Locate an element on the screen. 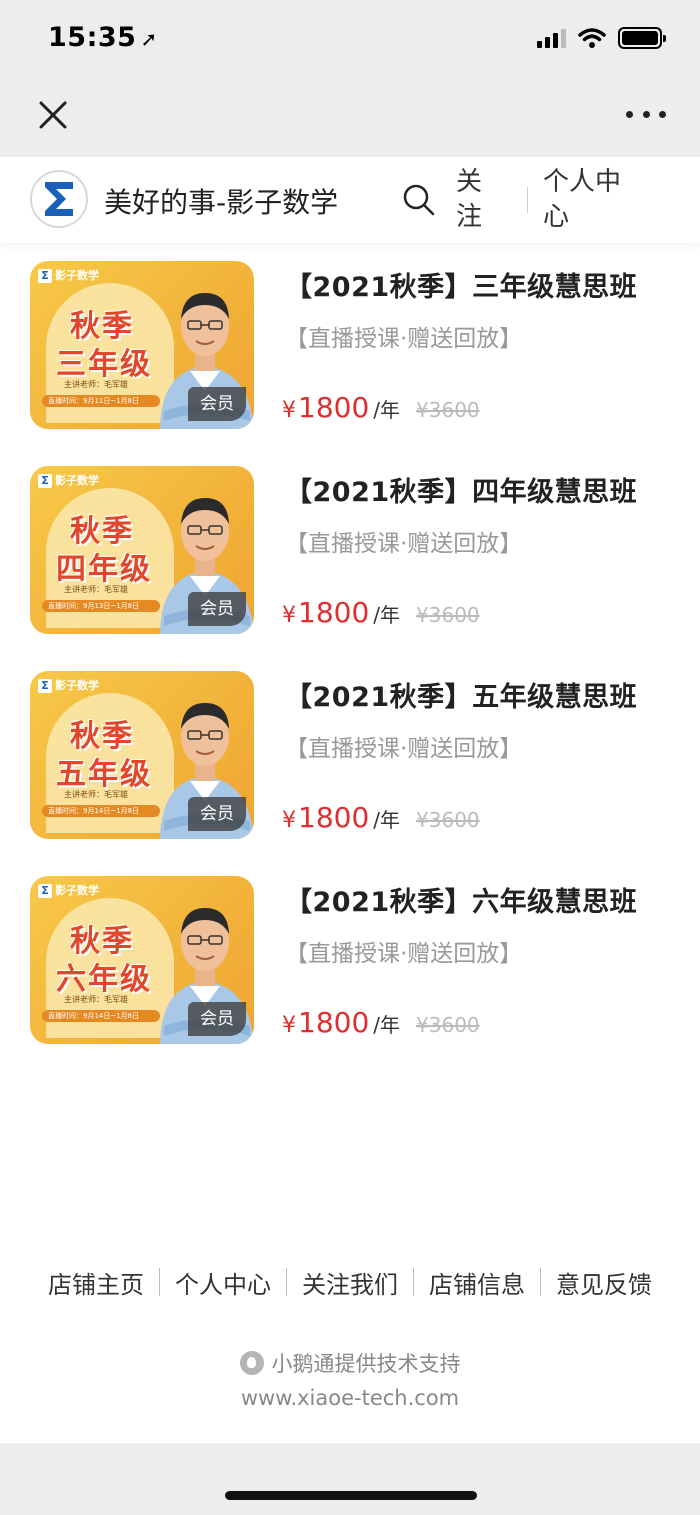 This screenshot has height=1515, width=700. thumbnail-dates: 直播时间：9月11日~1月8日 is located at coordinates (101, 401).